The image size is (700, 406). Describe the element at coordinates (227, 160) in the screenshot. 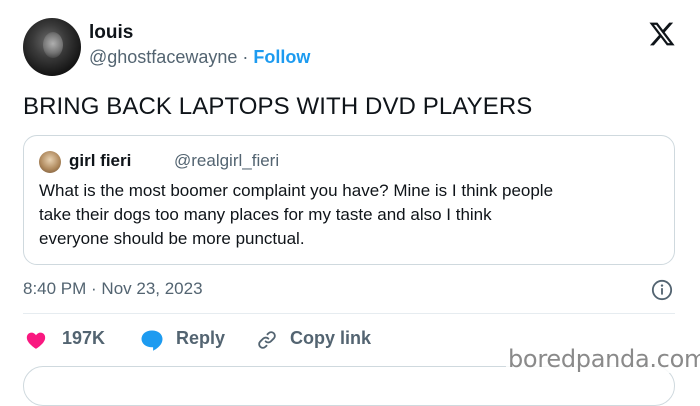

I see `quoted-author-handle: @realgirl_fieri` at that location.